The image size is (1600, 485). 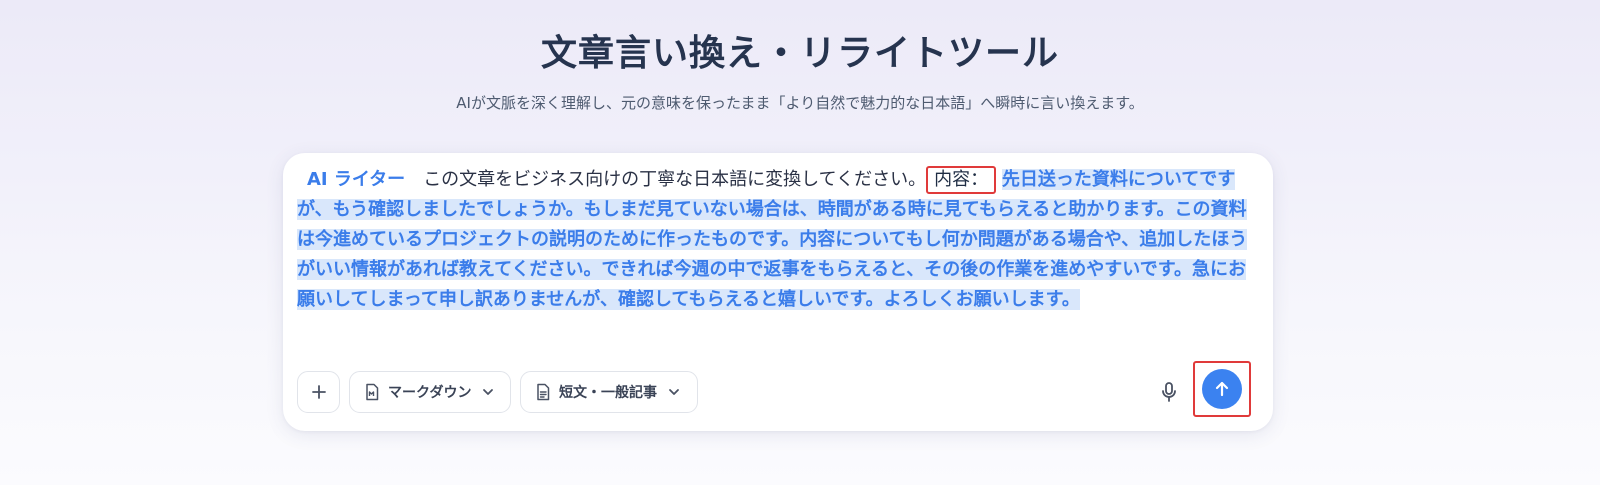 I want to click on content-key-label: 内容：, so click(x=961, y=180).